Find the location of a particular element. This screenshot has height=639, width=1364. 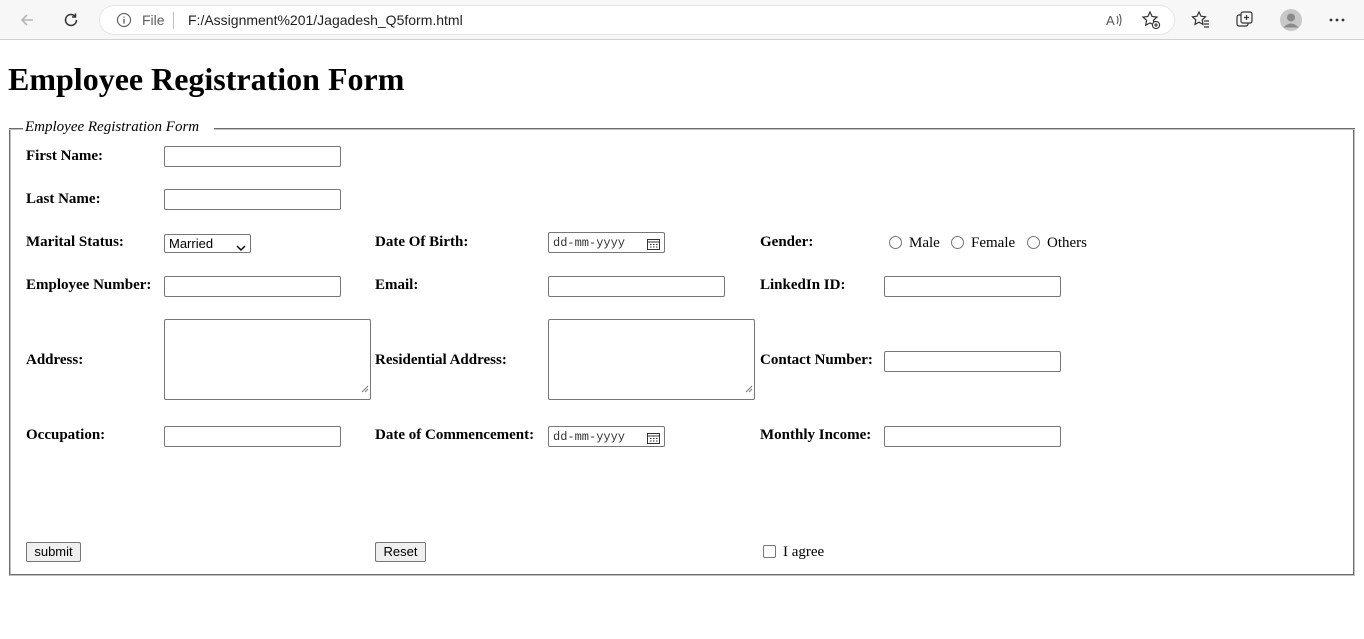

collections-icon is located at coordinates (1245, 20).